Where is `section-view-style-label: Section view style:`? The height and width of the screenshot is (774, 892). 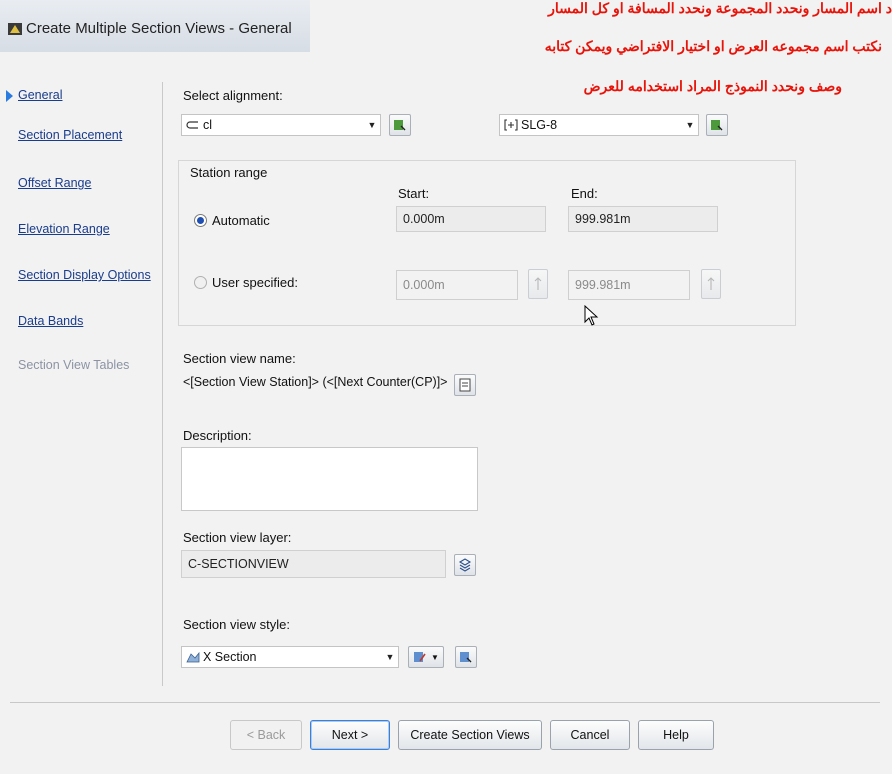 section-view-style-label: Section view style: is located at coordinates (236, 624).